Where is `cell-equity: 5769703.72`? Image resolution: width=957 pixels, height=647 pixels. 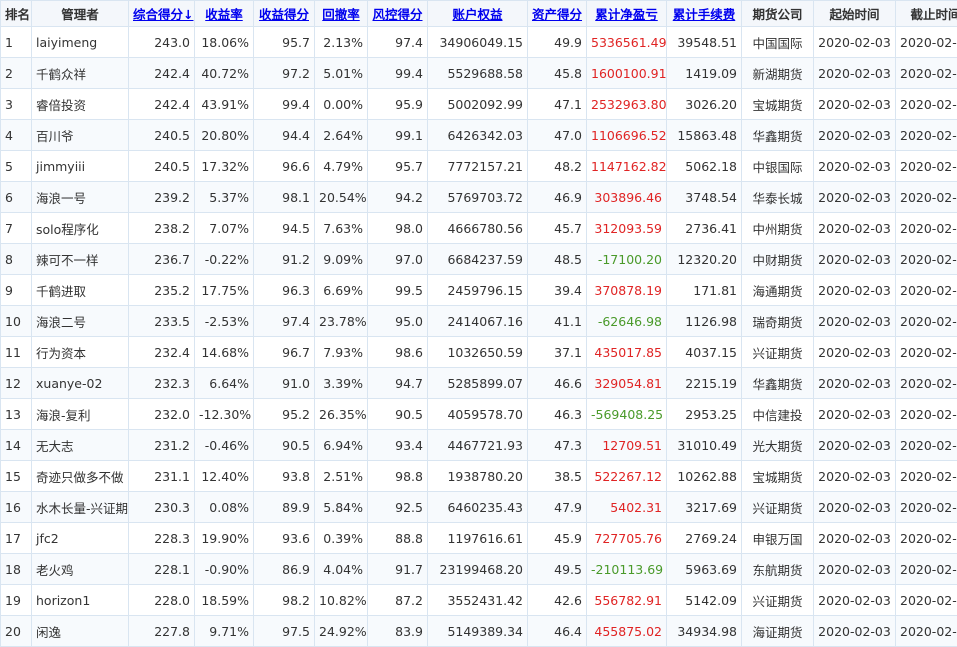
cell-equity: 5769703.72 is located at coordinates (477, 197).